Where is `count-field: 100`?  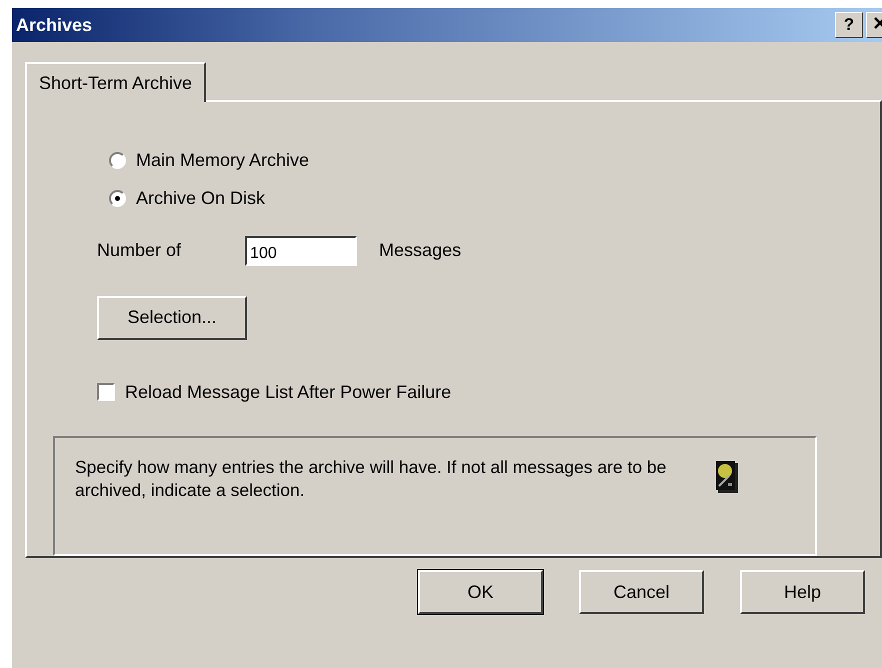 count-field: 100 is located at coordinates (301, 251).